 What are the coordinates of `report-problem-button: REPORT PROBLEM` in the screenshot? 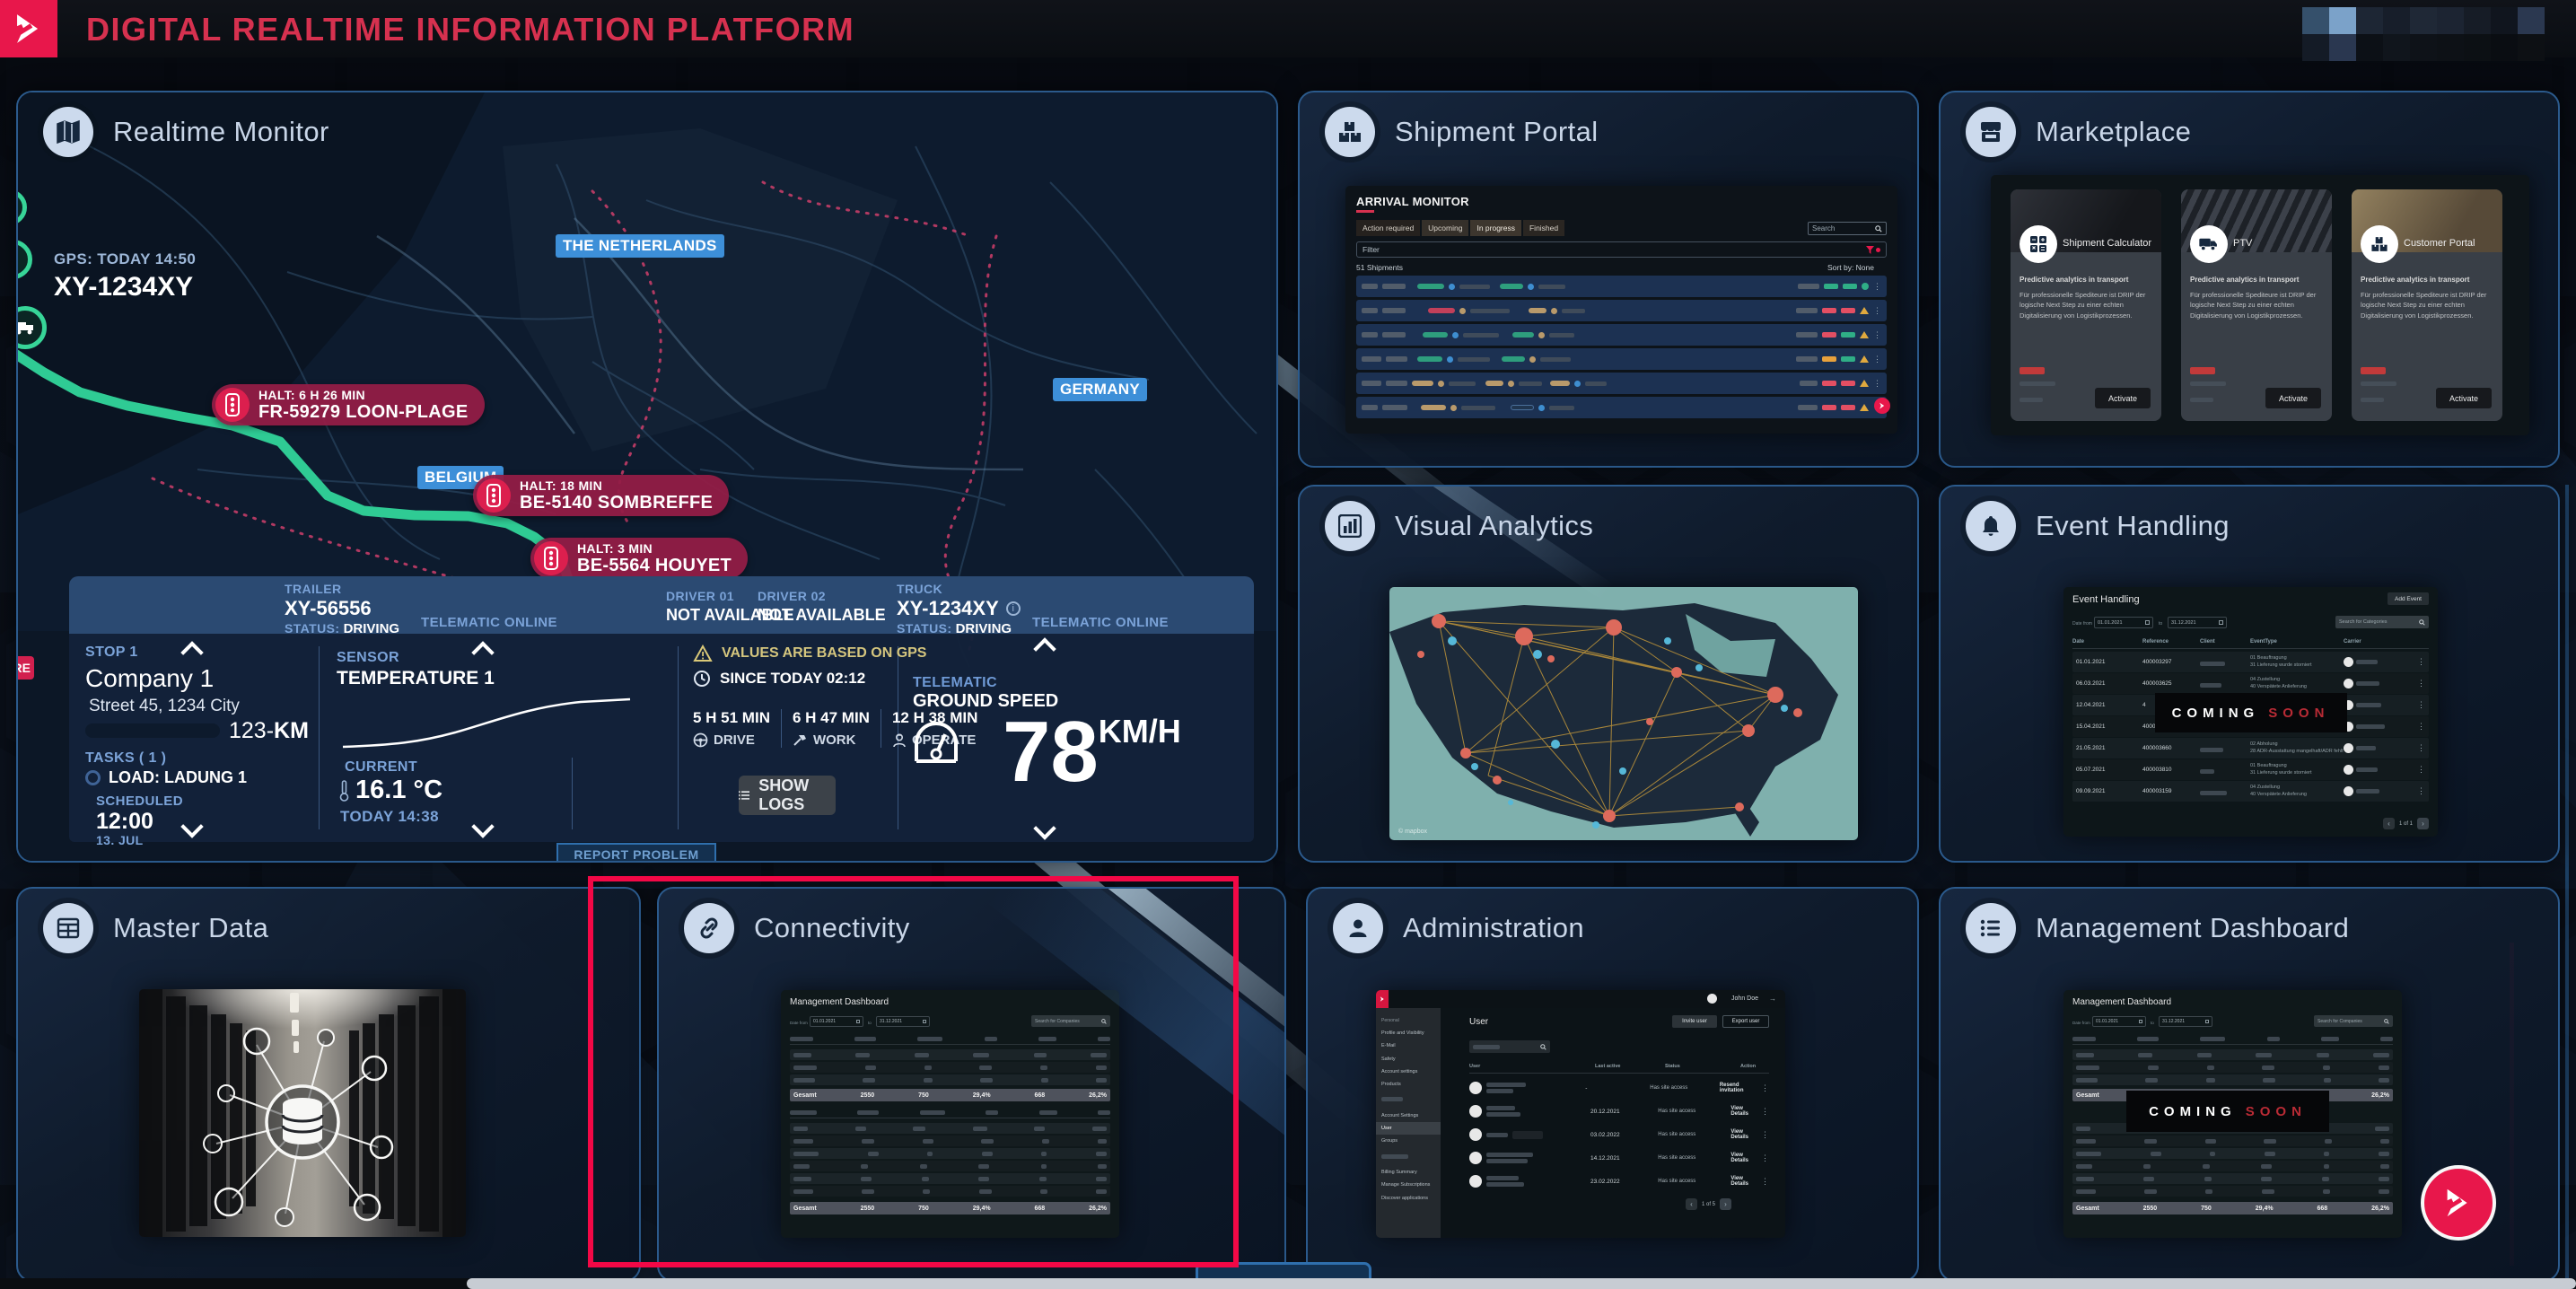 It's located at (636, 852).